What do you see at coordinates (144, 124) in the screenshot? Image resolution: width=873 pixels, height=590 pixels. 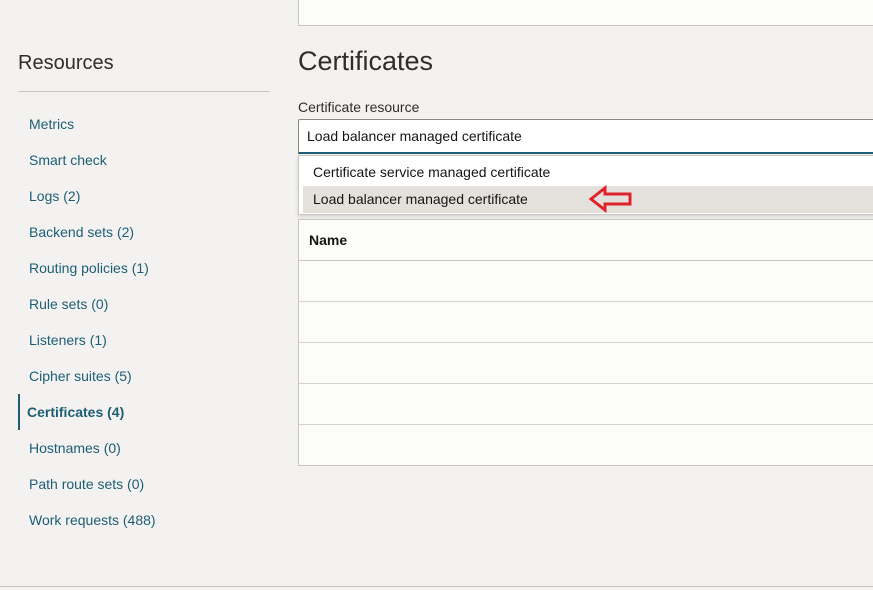 I see `sidebar-item-metrics: Metrics` at bounding box center [144, 124].